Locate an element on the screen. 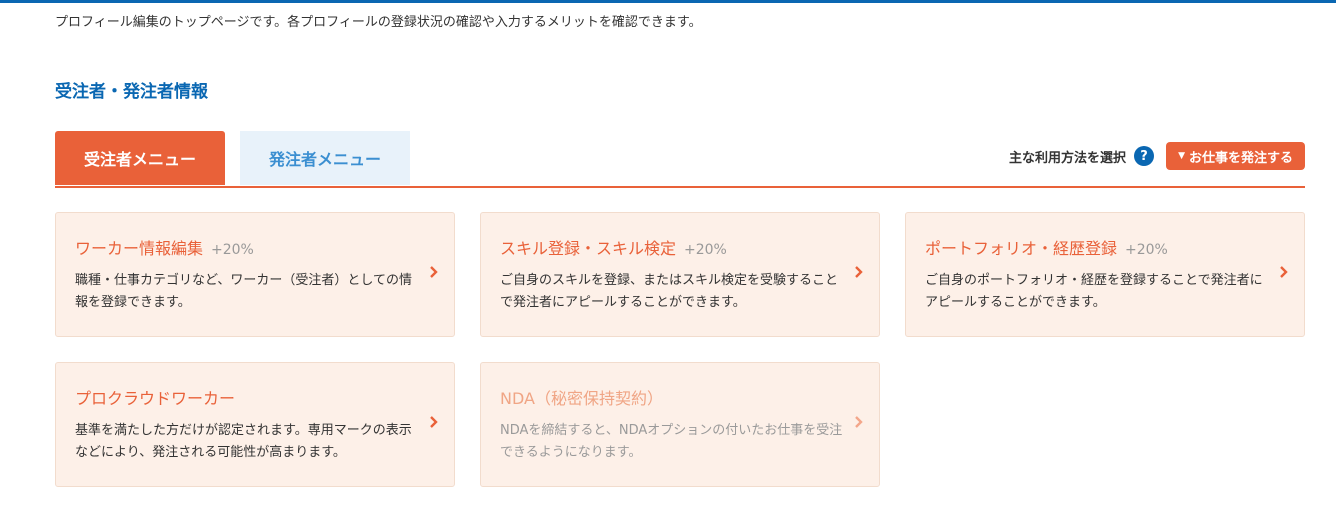 The image size is (1336, 506). usage-mode-label: 主な利用方法を選択 is located at coordinates (1068, 158).